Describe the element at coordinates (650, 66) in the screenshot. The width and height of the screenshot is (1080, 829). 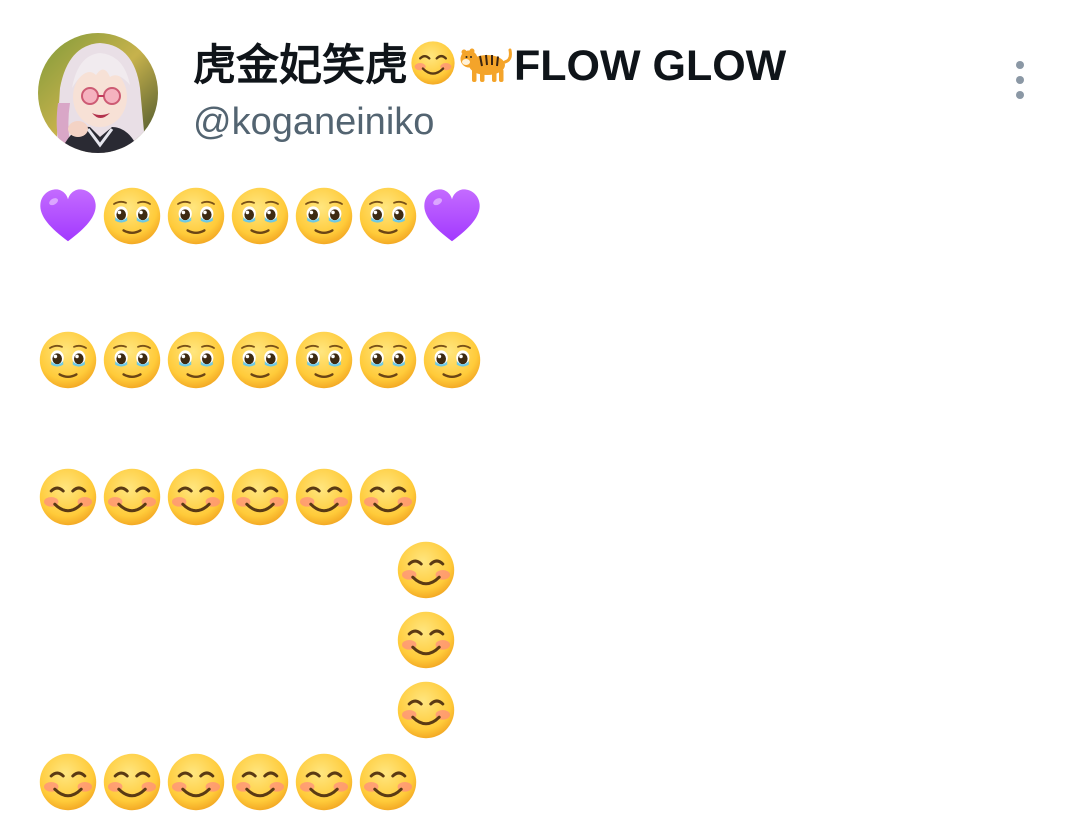
I see `display-name-suffix: FLOW GLOW` at that location.